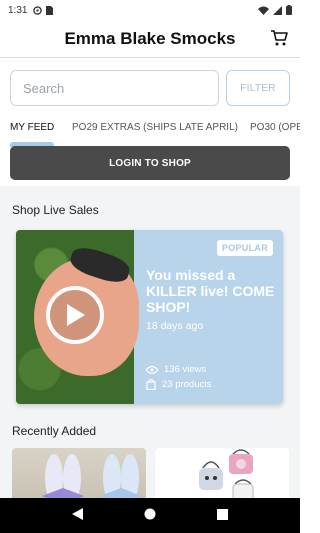  I want to click on nav-back-button, so click(78, 516).